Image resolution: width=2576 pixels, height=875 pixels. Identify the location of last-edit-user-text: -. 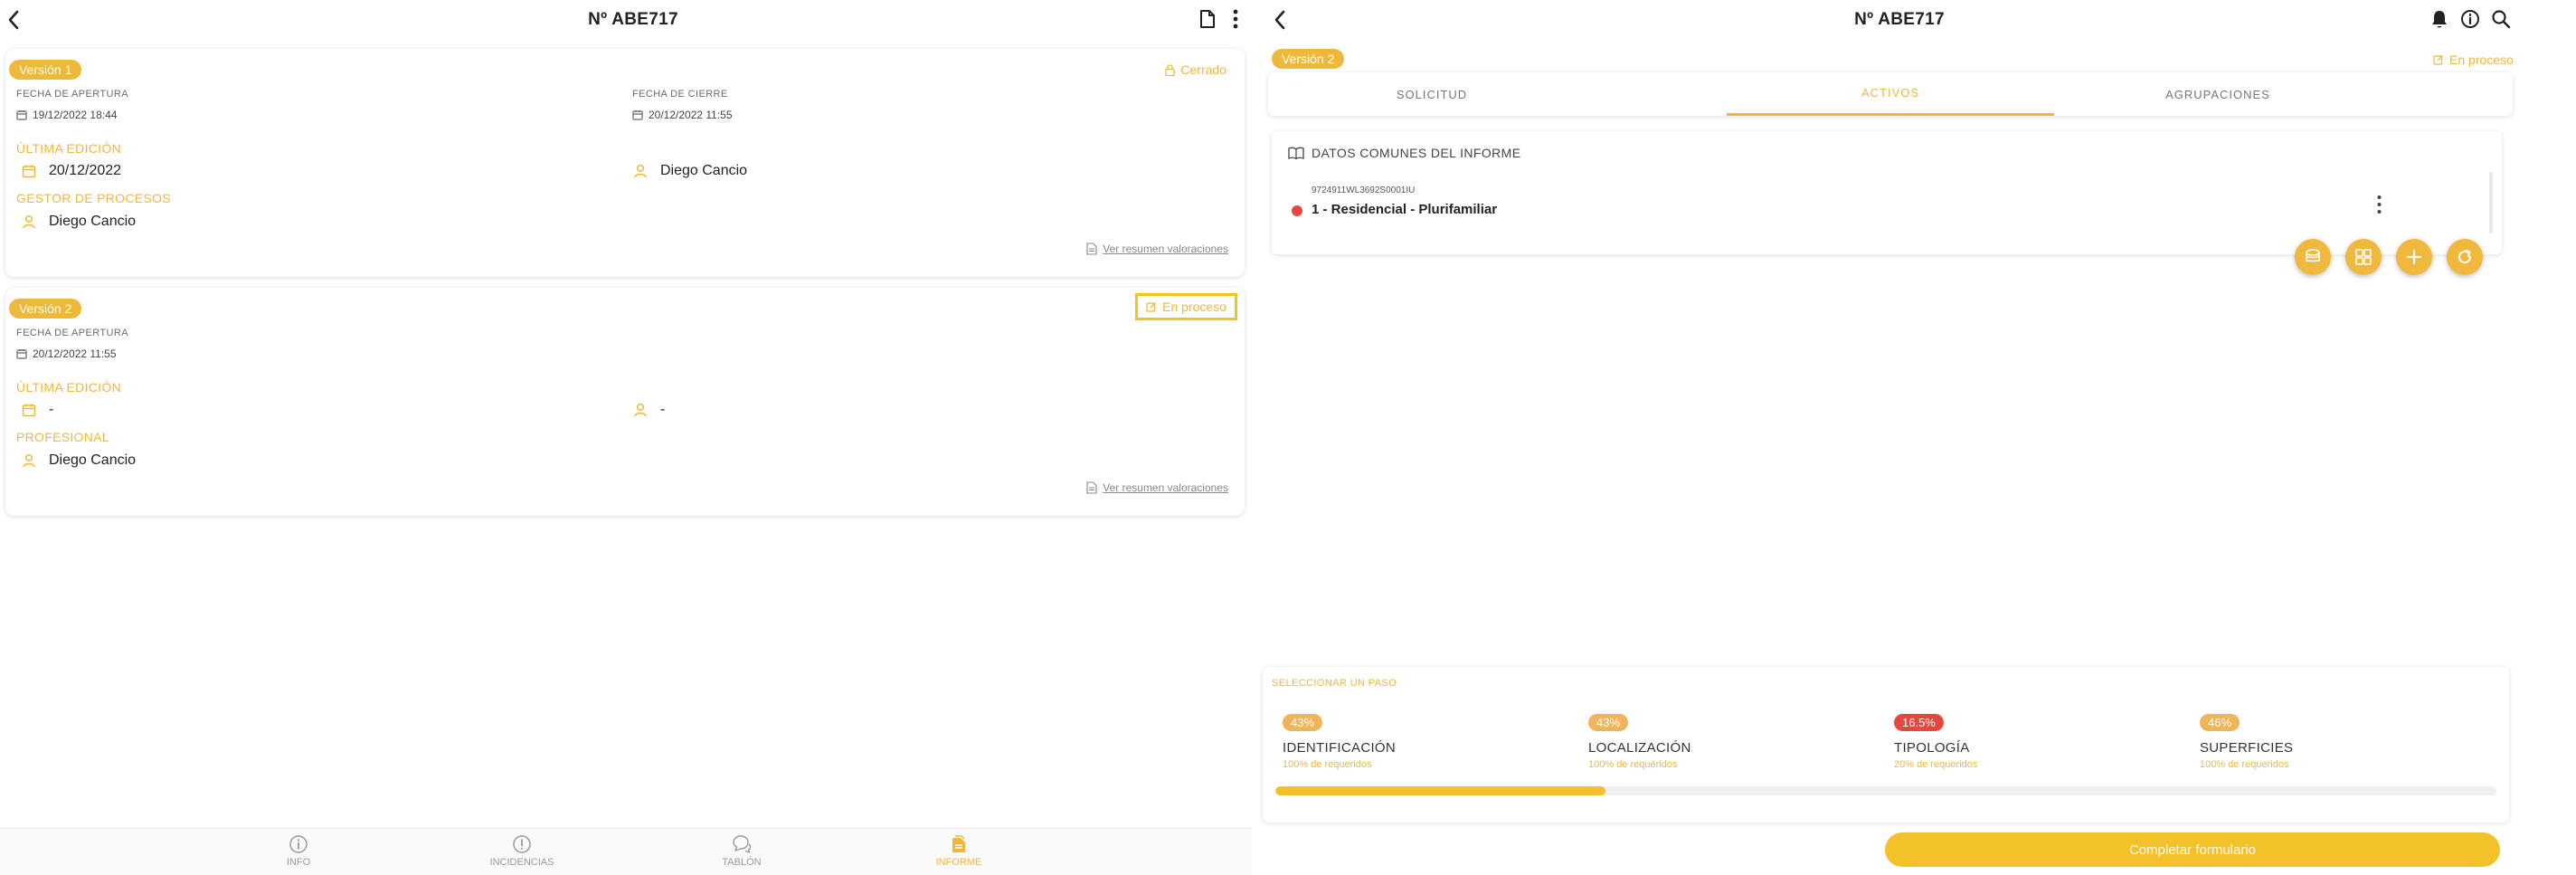
(663, 410).